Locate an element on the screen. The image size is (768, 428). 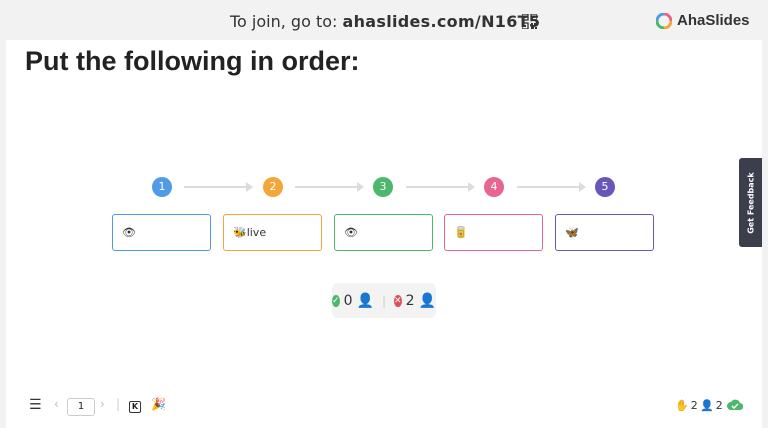
join-prefix: To join, go to: is located at coordinates (284, 21).